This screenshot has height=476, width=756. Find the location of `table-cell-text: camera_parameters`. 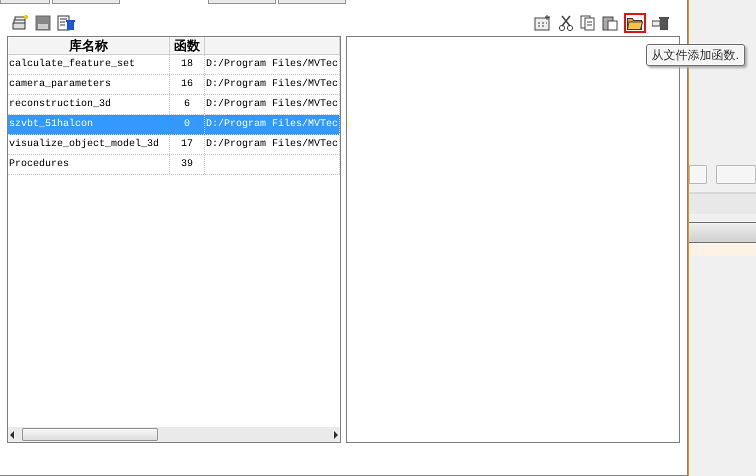

table-cell-text: camera_parameters is located at coordinates (60, 85).